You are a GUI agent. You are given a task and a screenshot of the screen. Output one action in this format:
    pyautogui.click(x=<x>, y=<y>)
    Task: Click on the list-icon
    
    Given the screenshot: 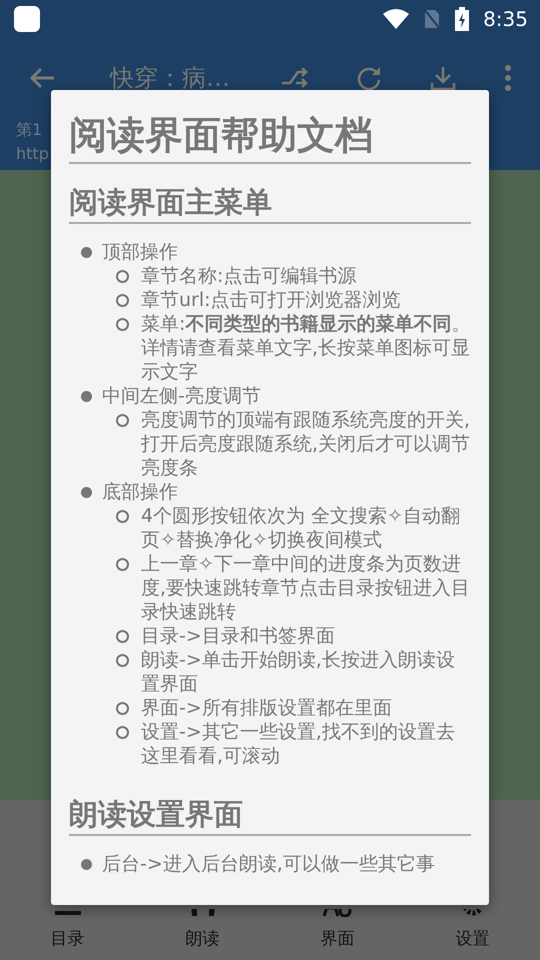 What is the action you would take?
    pyautogui.click(x=67, y=913)
    